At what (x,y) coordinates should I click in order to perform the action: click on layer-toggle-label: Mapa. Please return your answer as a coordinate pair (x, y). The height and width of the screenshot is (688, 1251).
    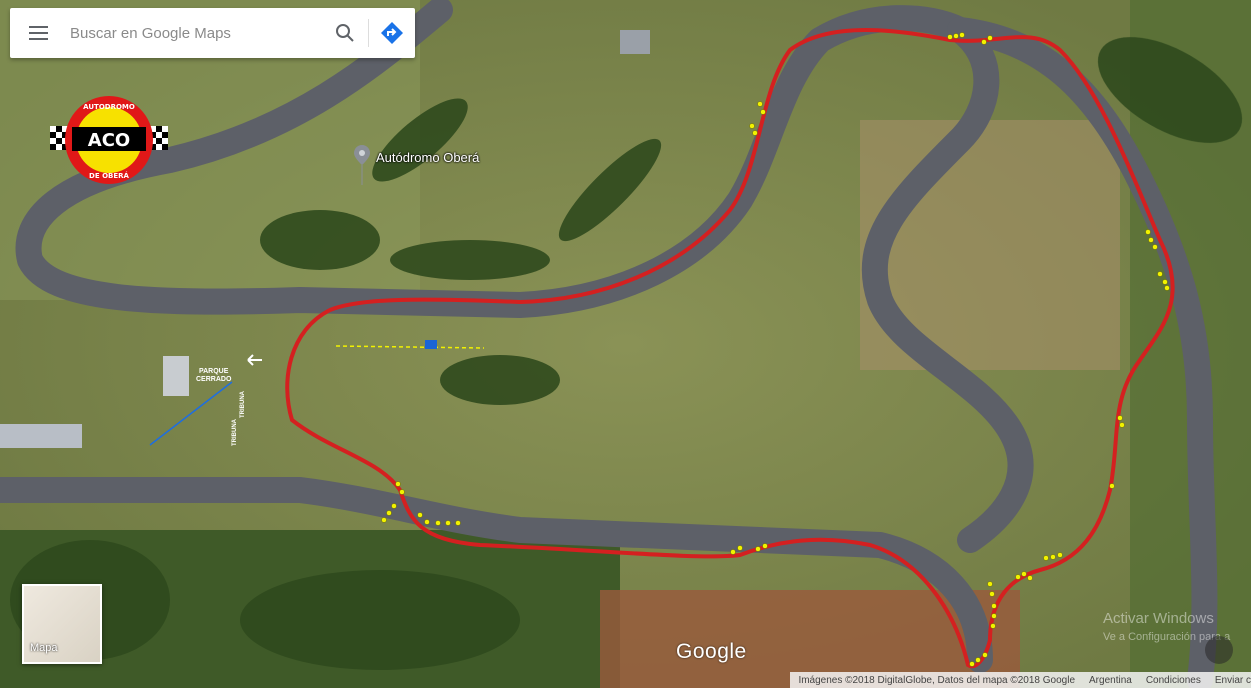
    Looking at the image, I should click on (44, 648).